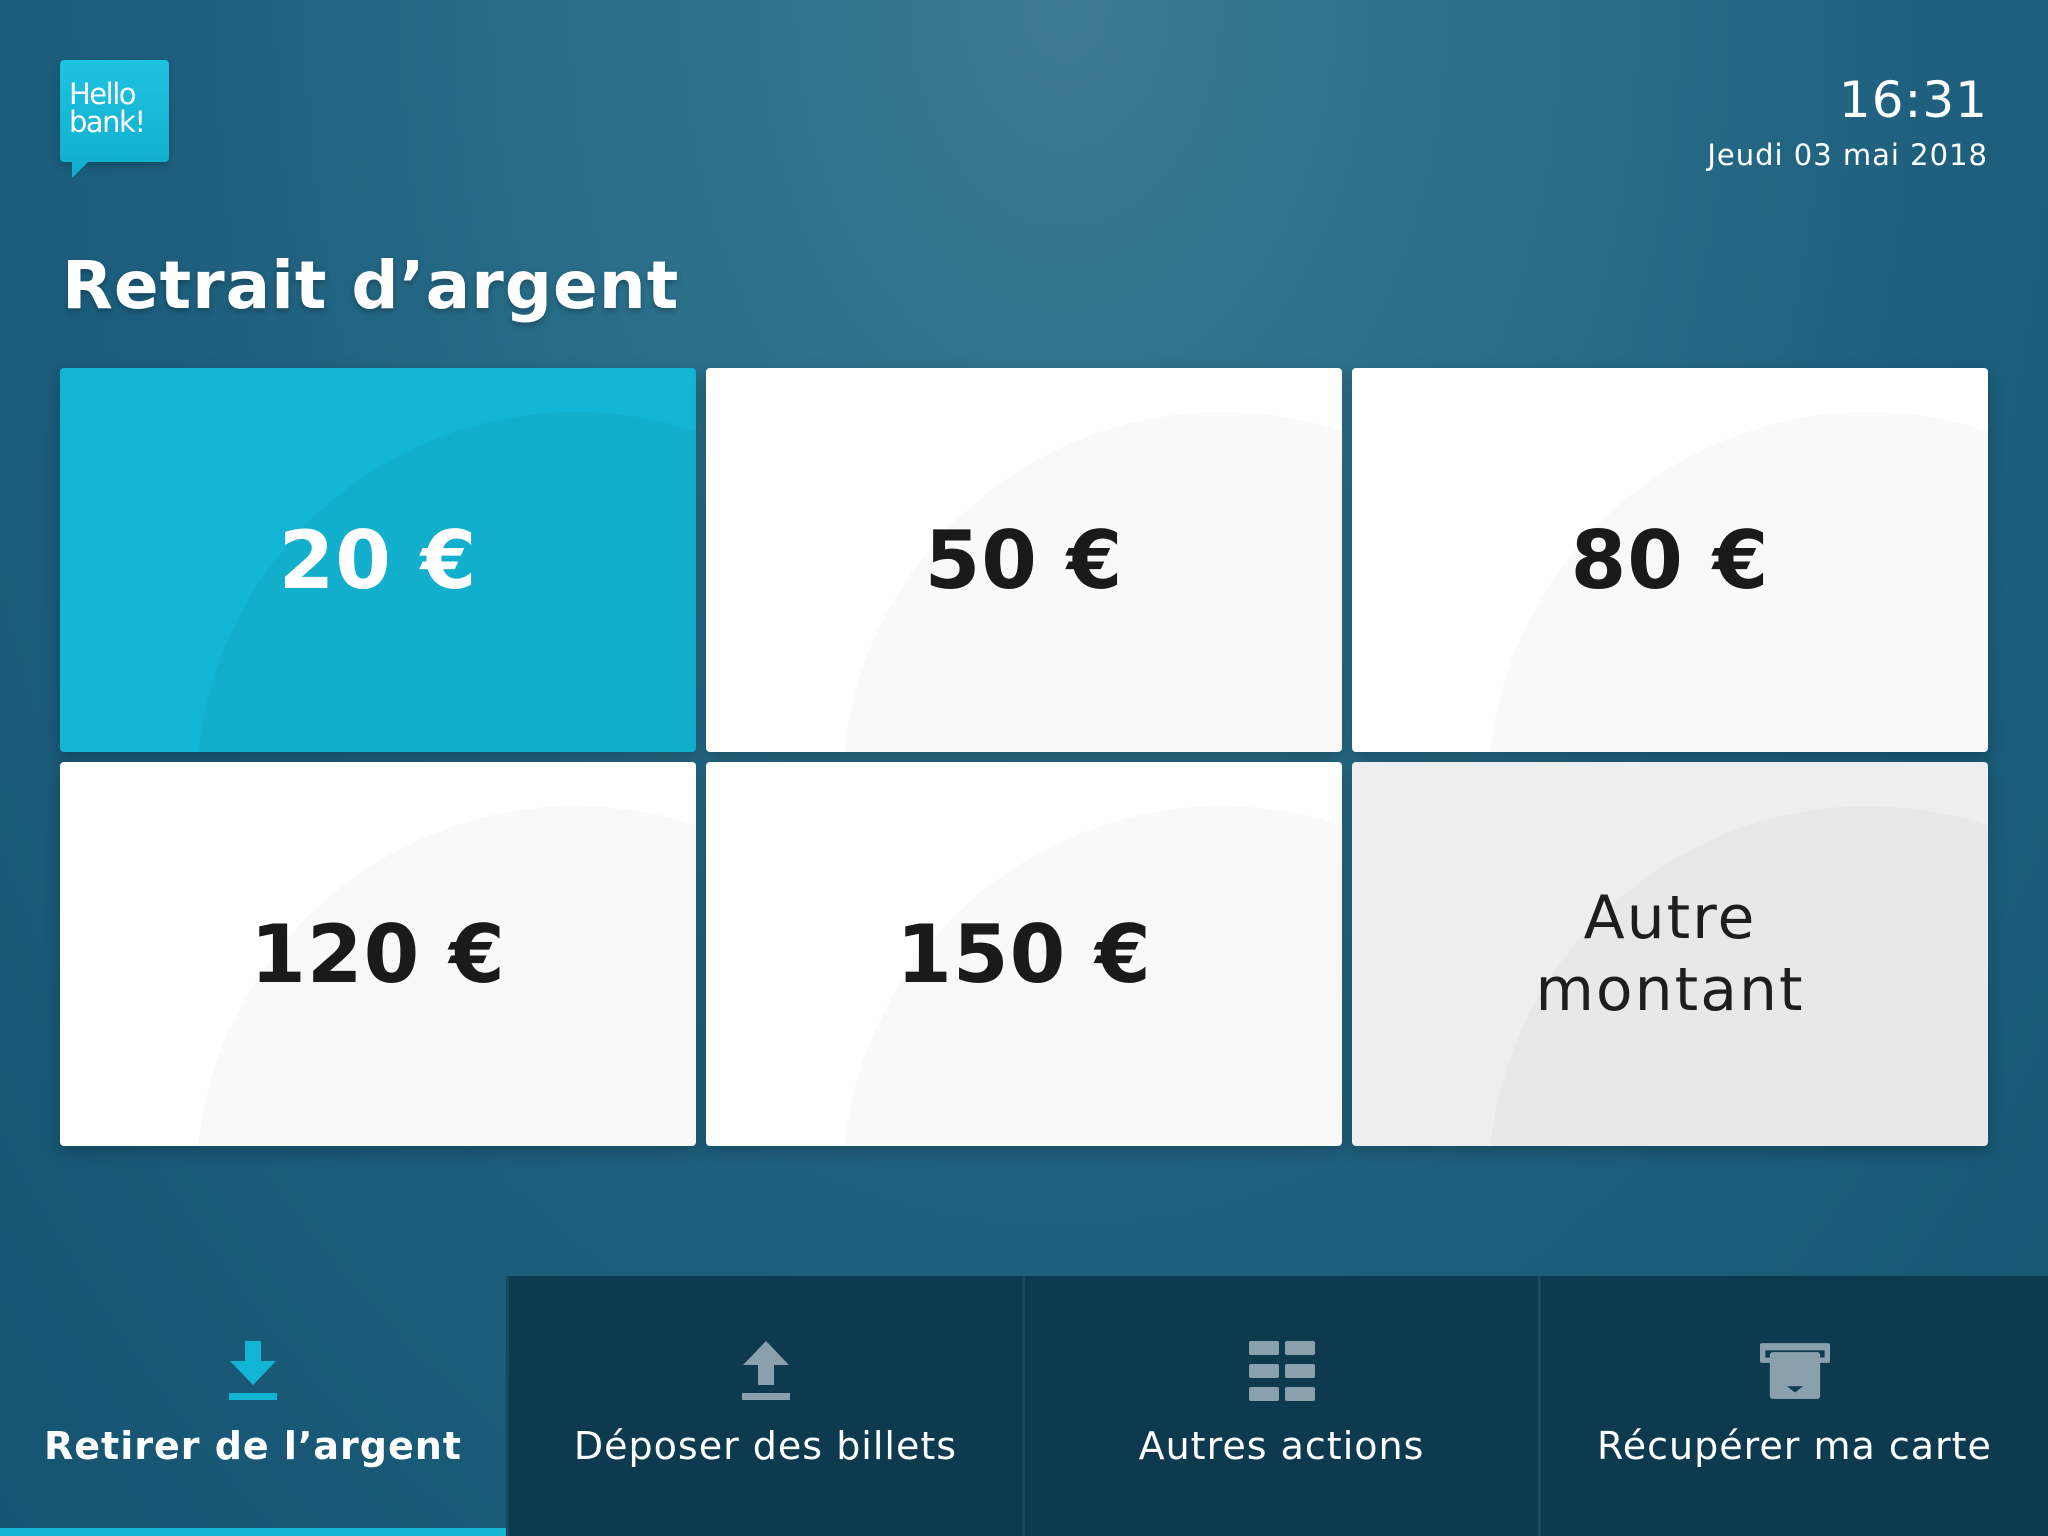 The width and height of the screenshot is (2048, 1536). What do you see at coordinates (1913, 100) in the screenshot?
I see `clock-time: 16:31` at bounding box center [1913, 100].